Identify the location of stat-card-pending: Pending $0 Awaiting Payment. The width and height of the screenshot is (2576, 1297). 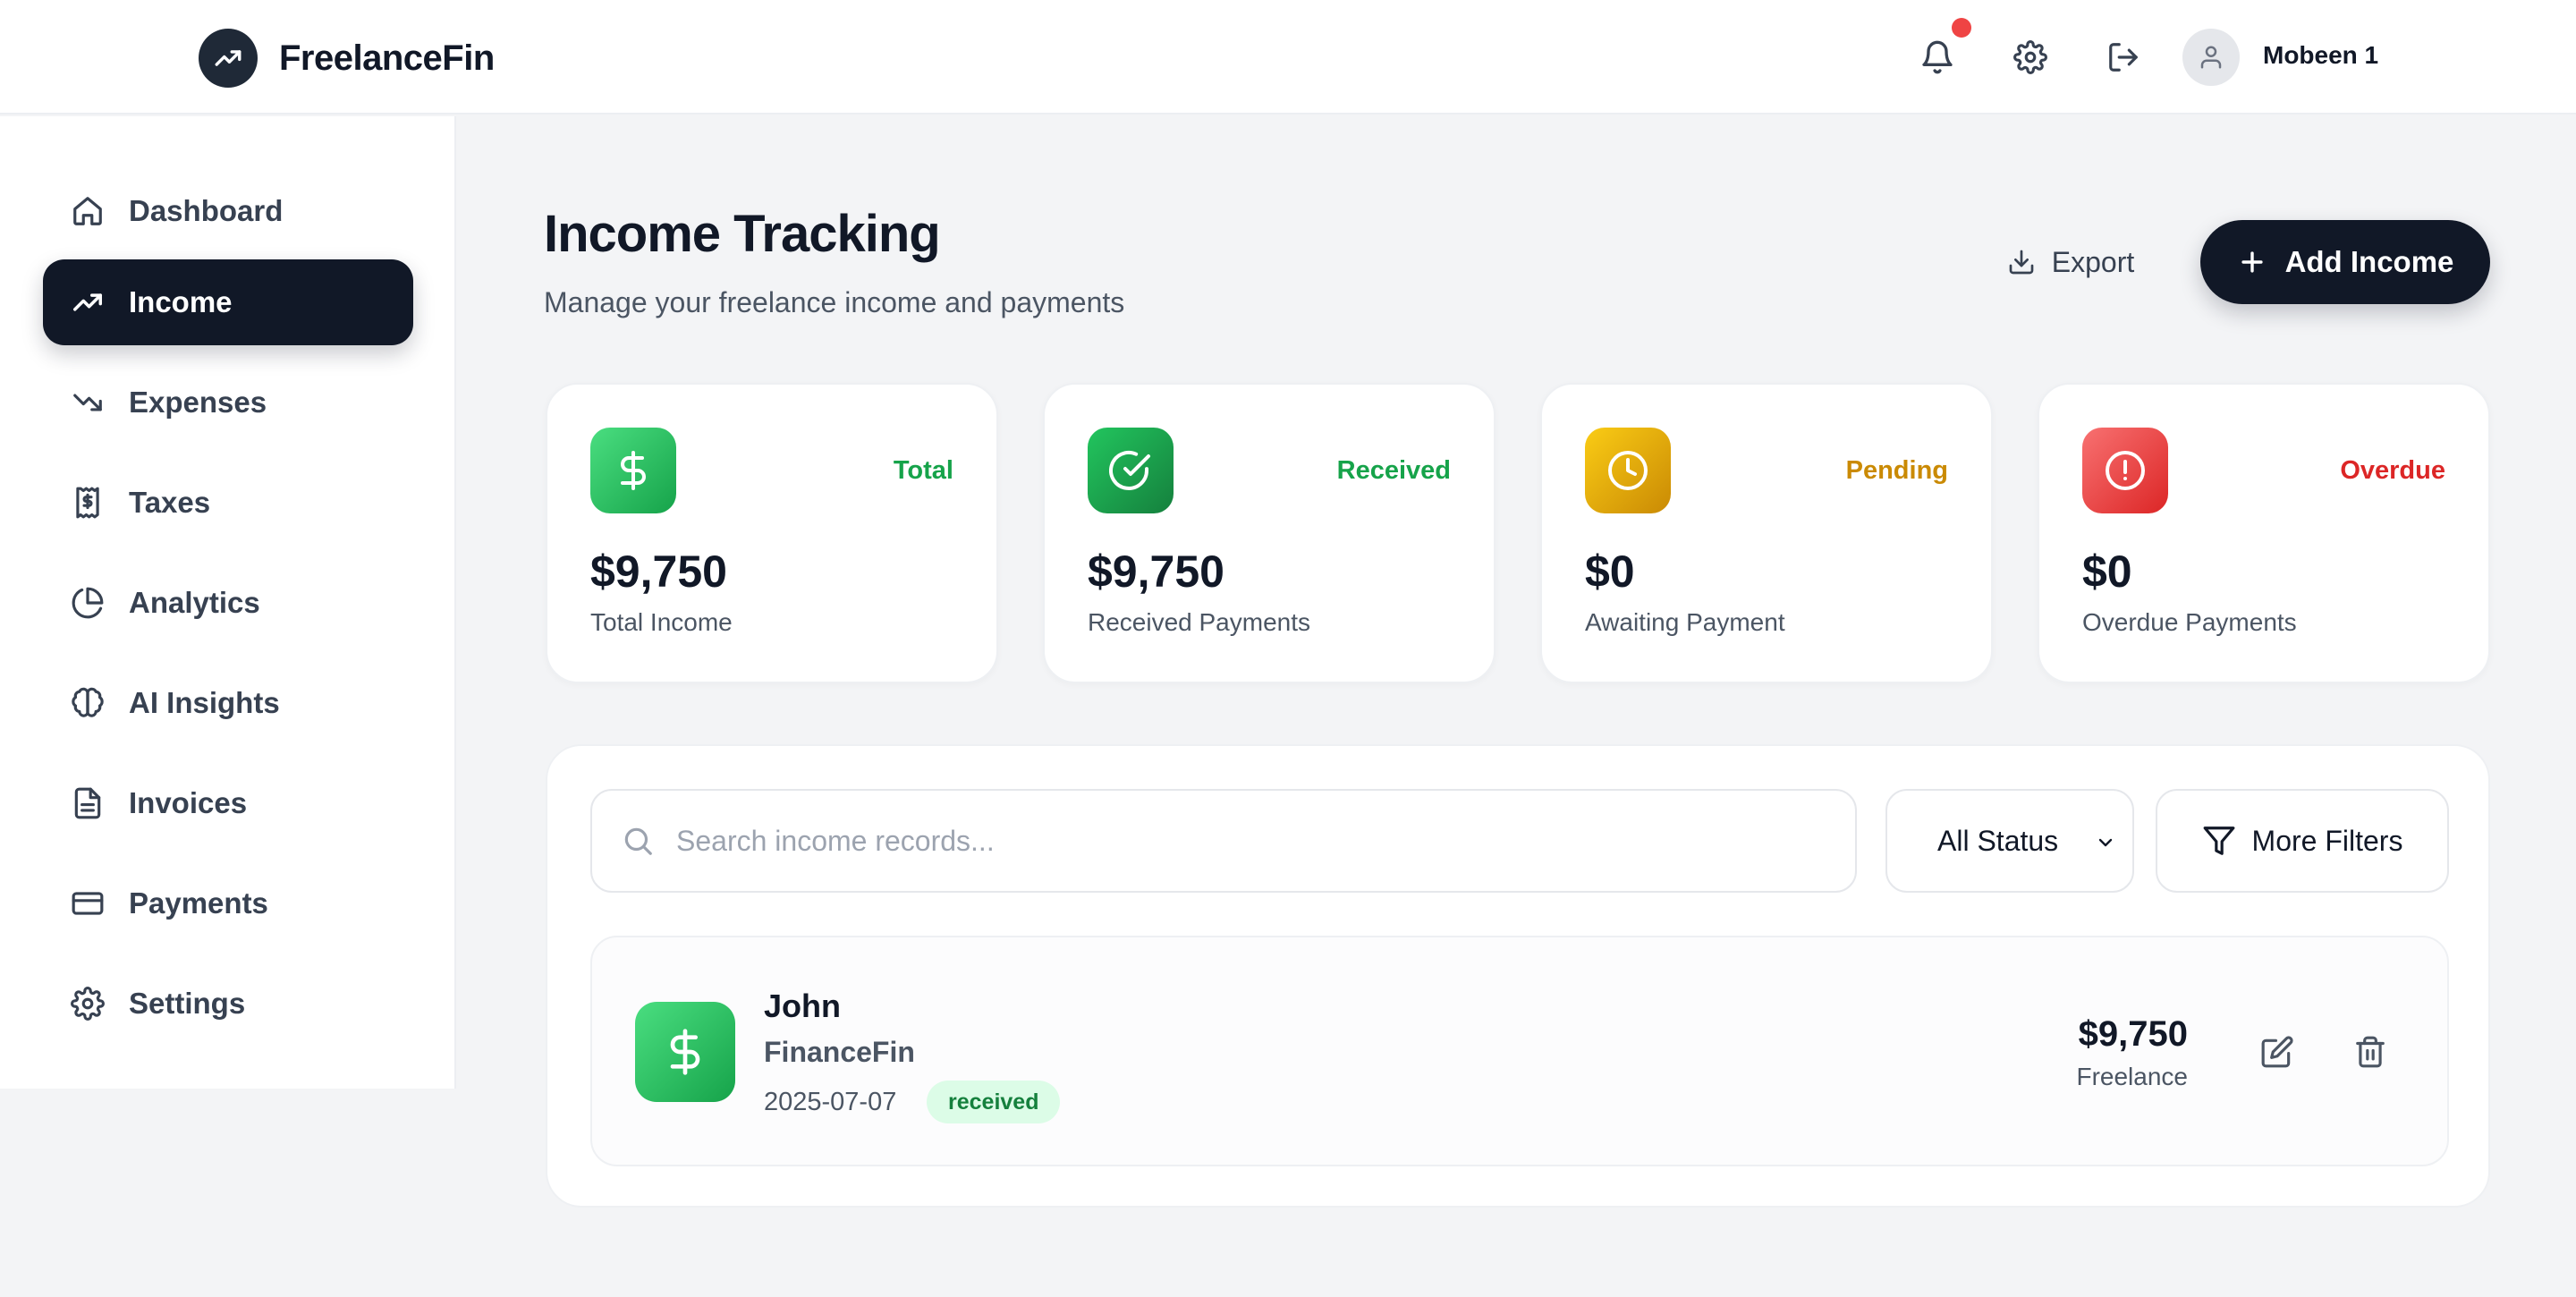
(1766, 533).